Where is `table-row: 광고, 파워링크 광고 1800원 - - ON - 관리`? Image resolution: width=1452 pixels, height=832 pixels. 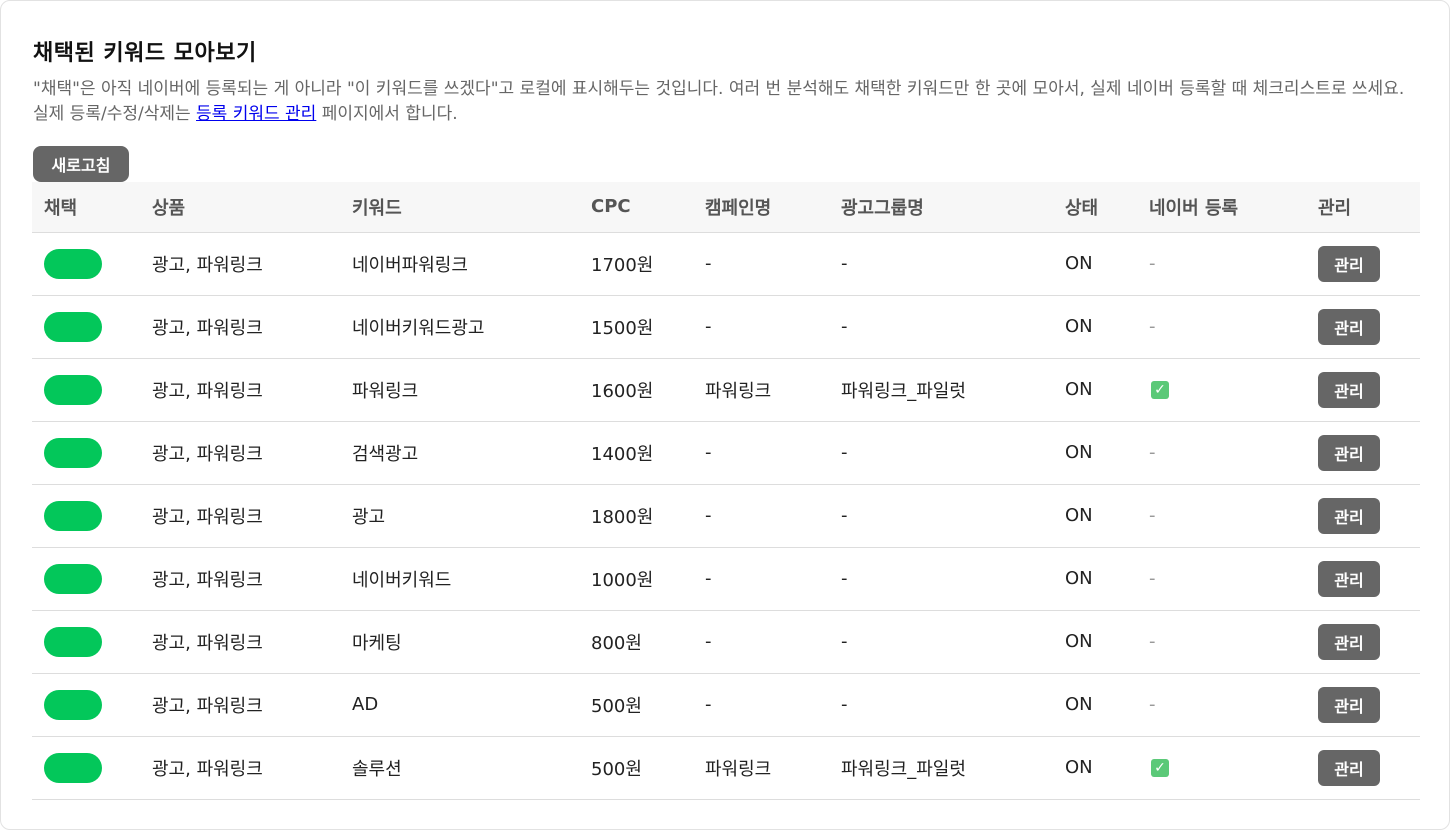 table-row: 광고, 파워링크 광고 1800원 - - ON - 관리 is located at coordinates (726, 515).